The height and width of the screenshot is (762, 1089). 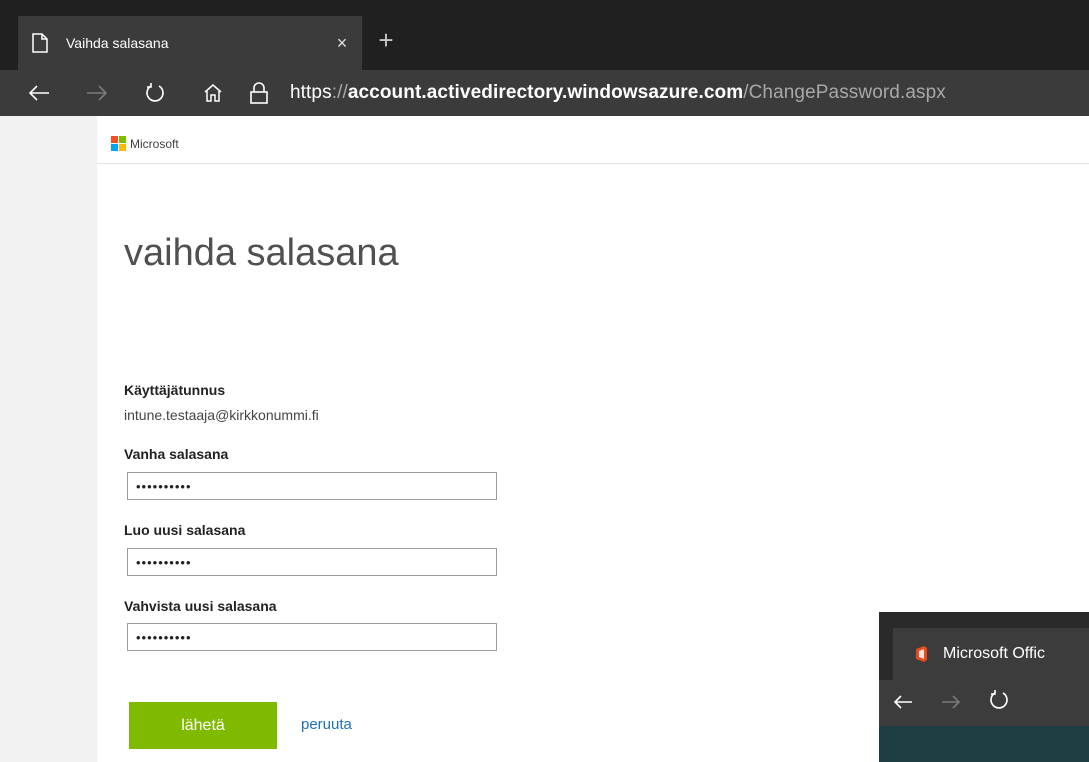 What do you see at coordinates (311, 92) in the screenshot?
I see `url-scheme: https` at bounding box center [311, 92].